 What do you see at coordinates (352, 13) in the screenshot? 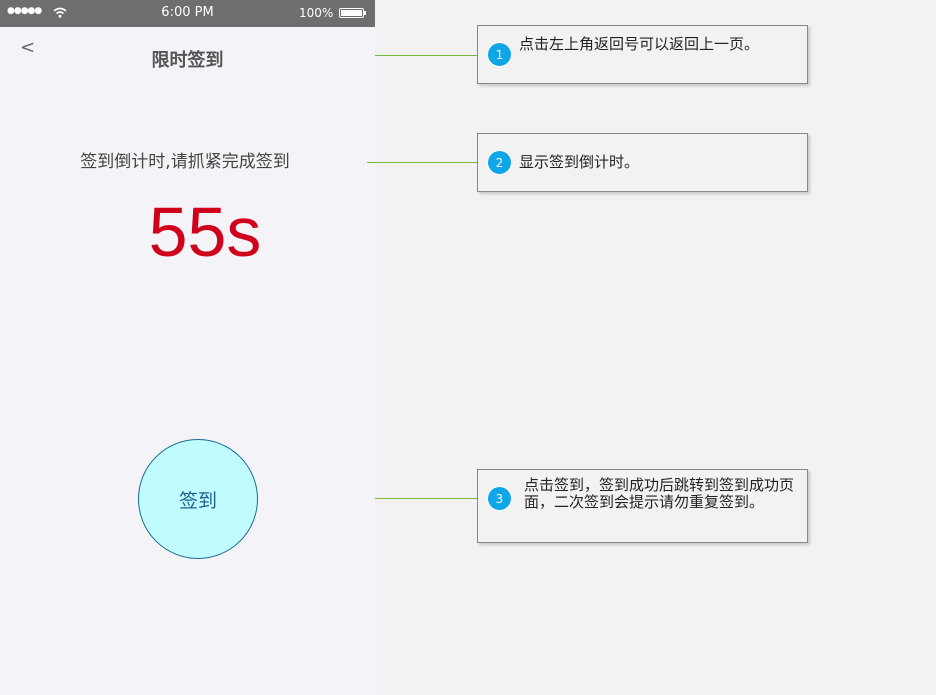
I see `battery-icon` at bounding box center [352, 13].